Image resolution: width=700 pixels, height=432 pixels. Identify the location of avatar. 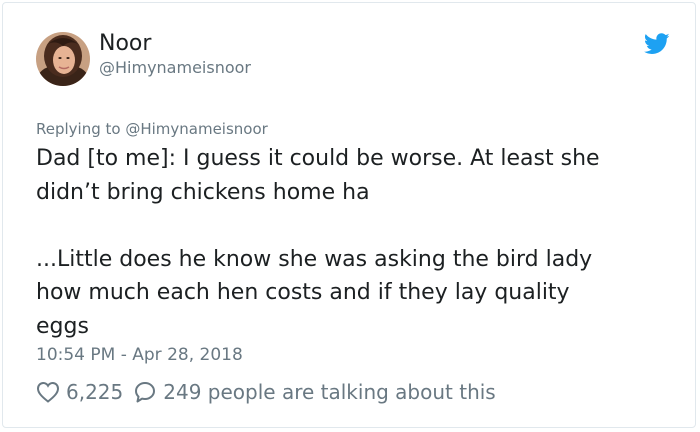
(63, 59).